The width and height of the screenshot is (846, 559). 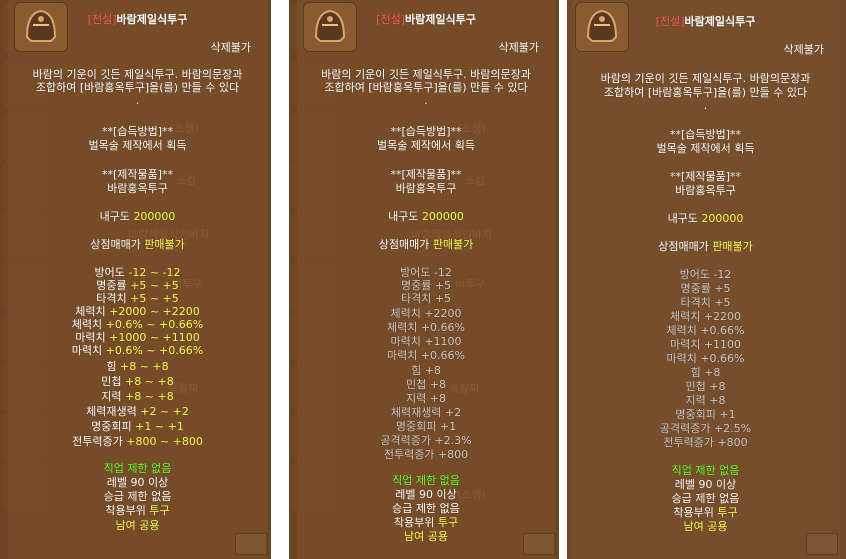 What do you see at coordinates (137, 350) in the screenshot?
I see `stat-line: 마력치 +0.6% ~ +0.66%` at bounding box center [137, 350].